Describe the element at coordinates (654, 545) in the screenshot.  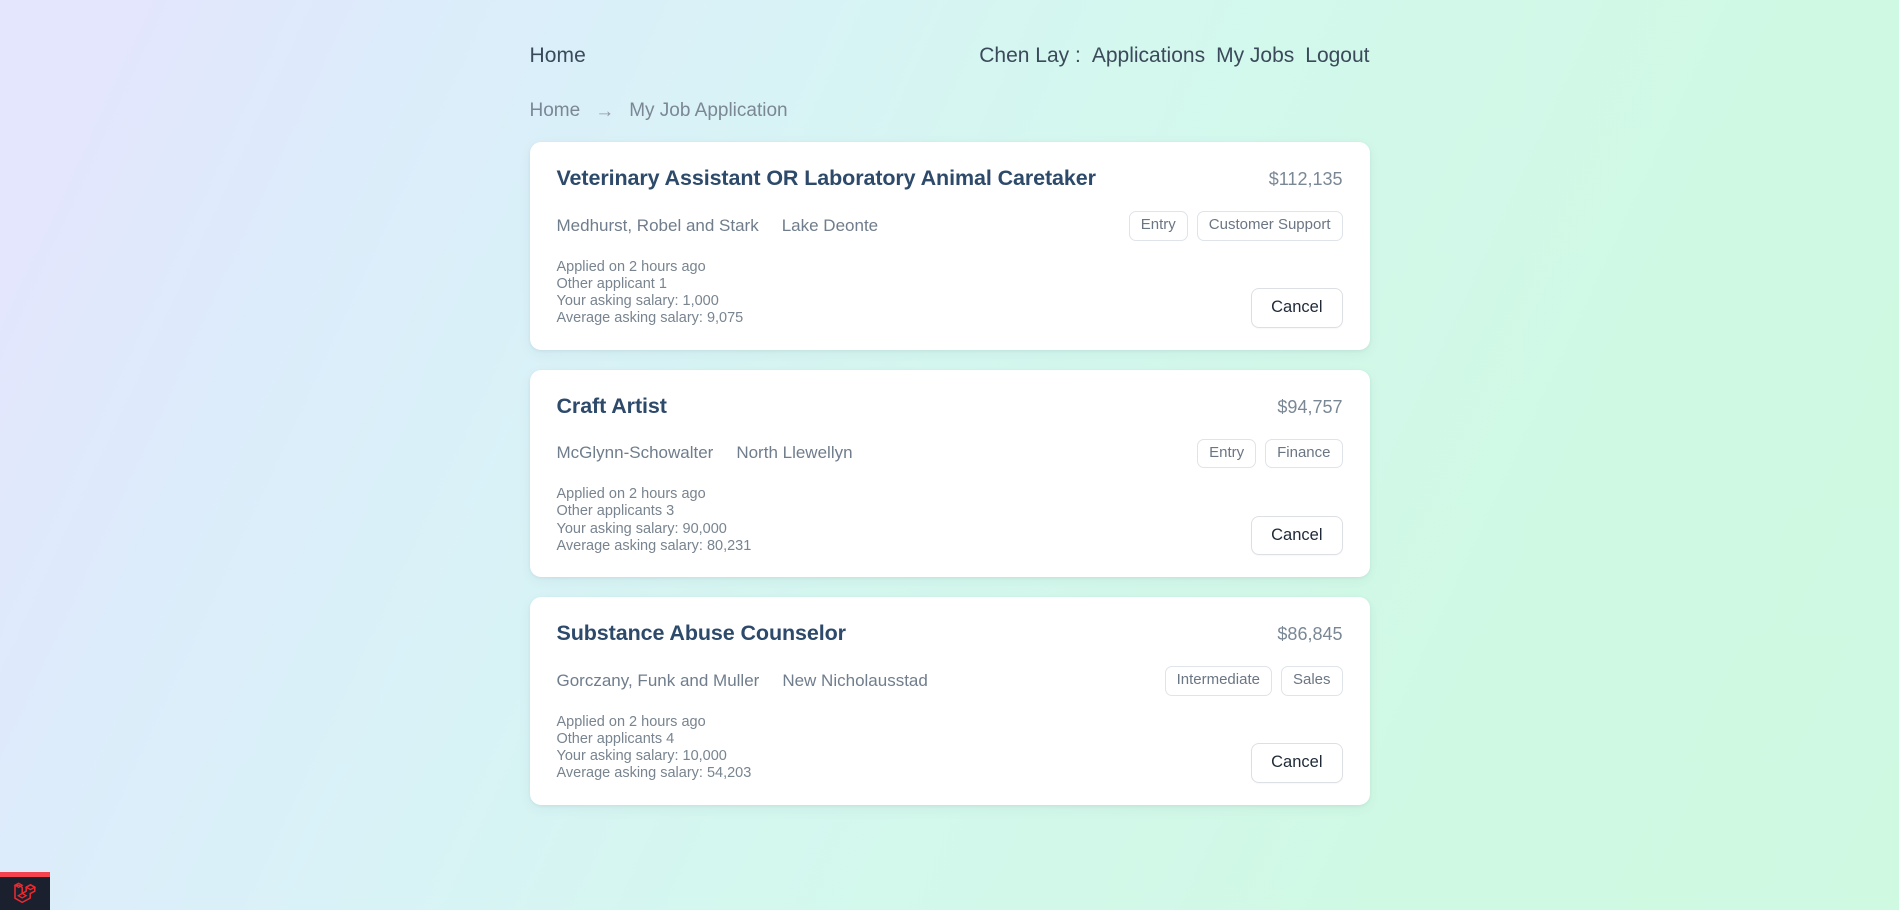
I see `average-asking-salary-text: Average asking salary: 80,231` at that location.